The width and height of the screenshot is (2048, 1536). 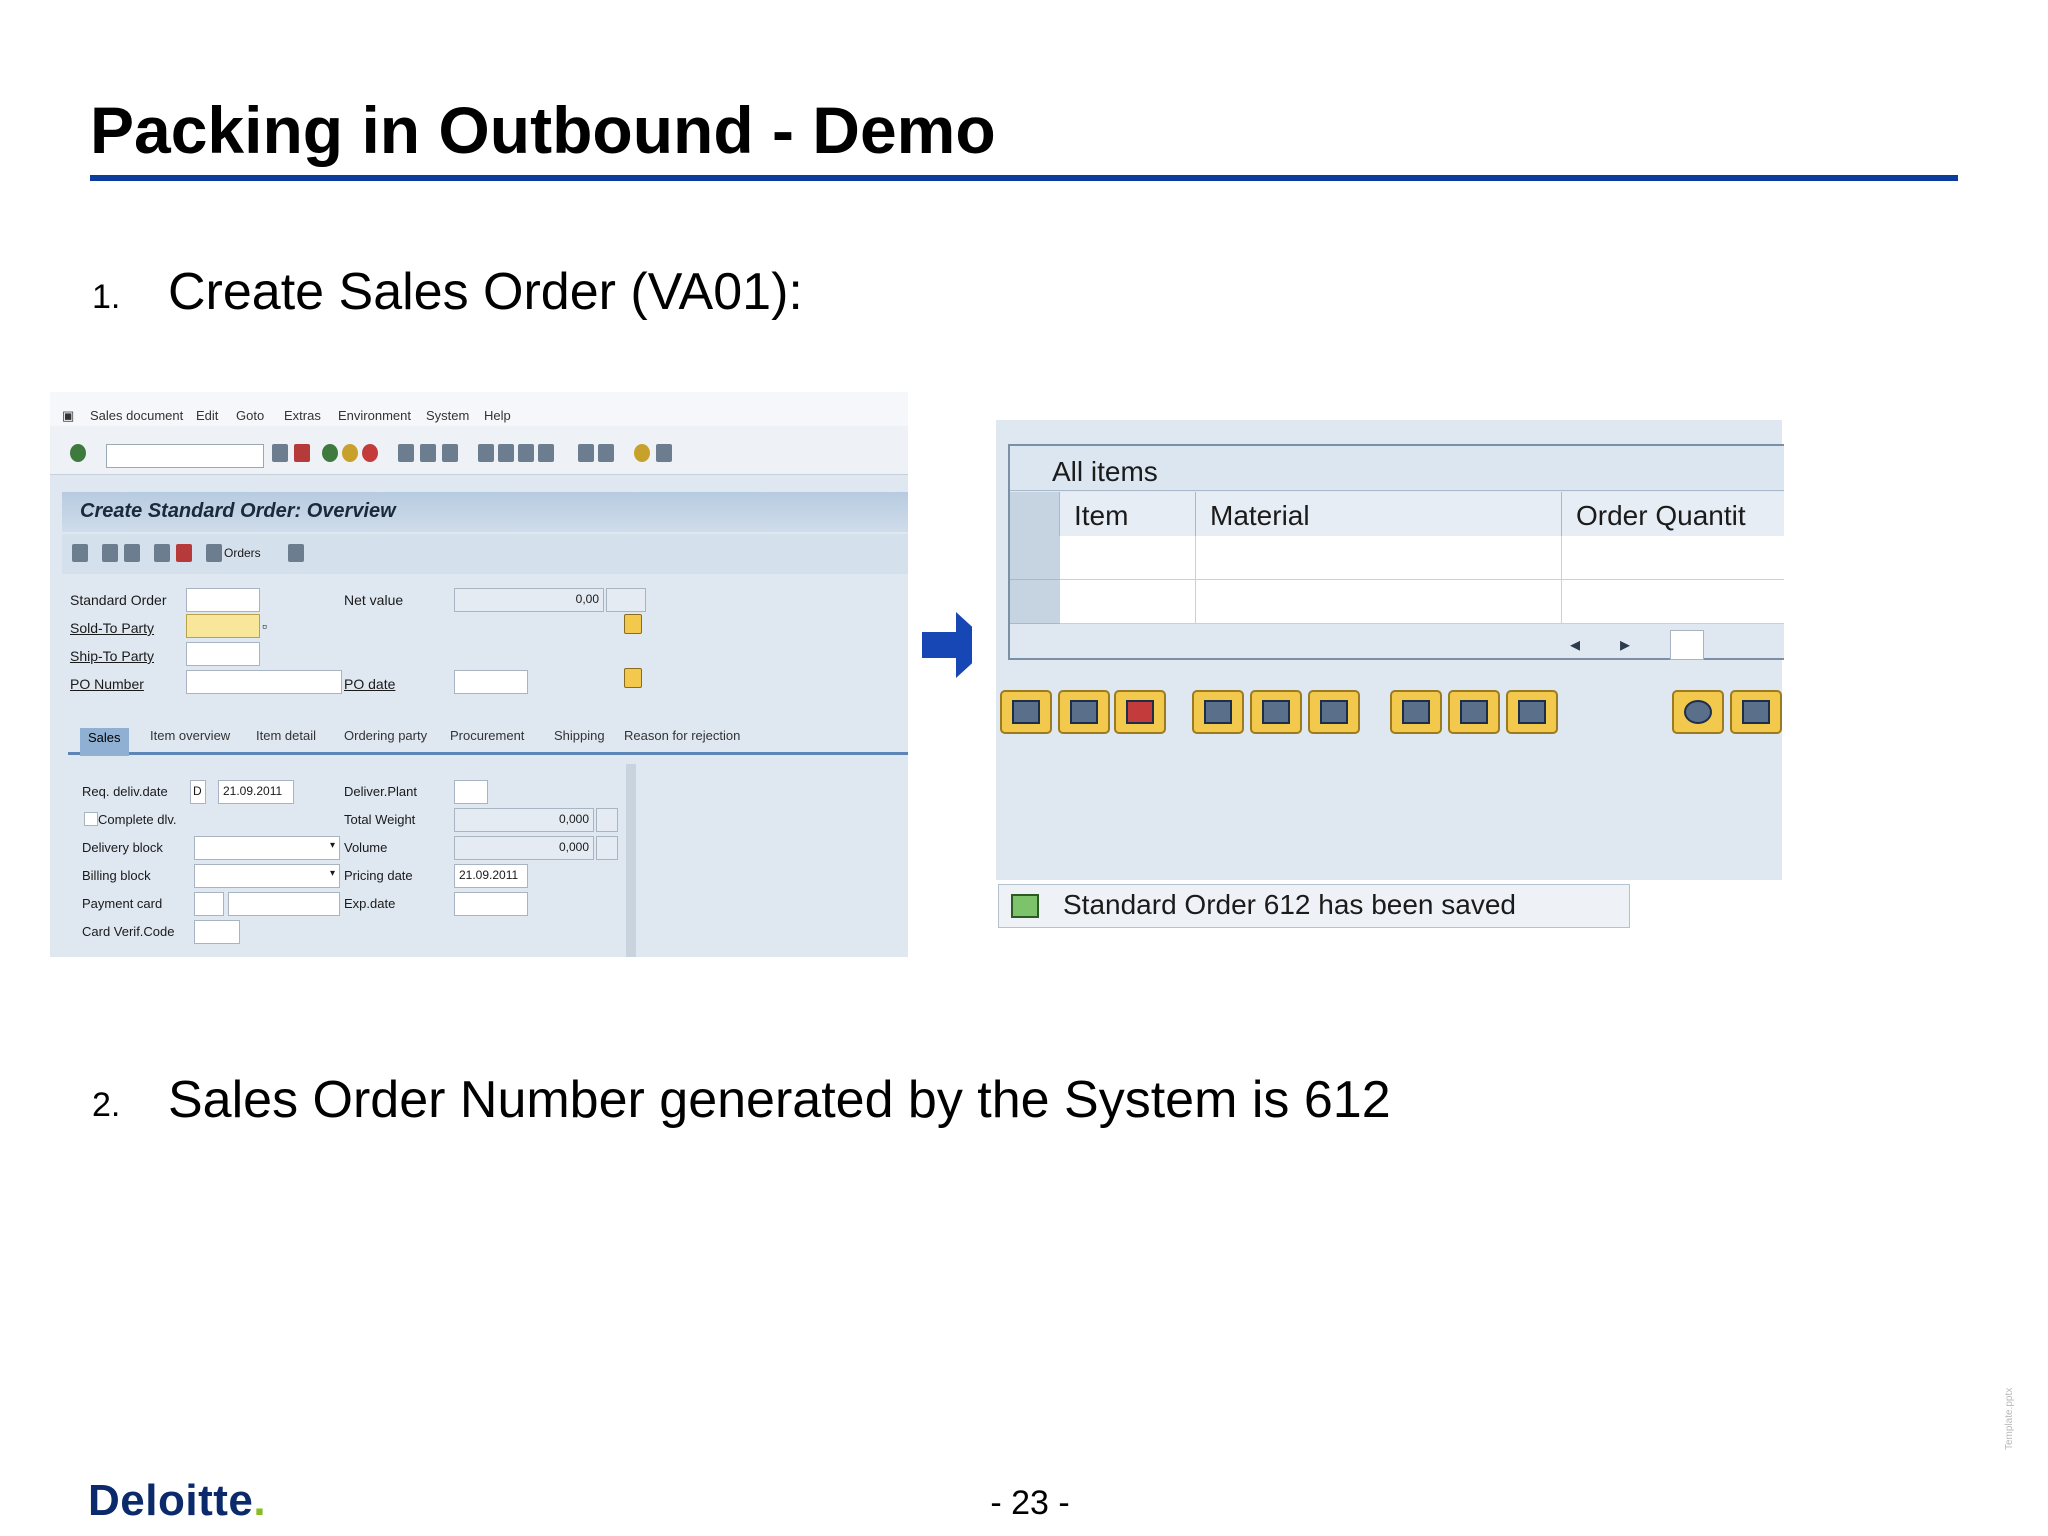 What do you see at coordinates (471, 792) in the screenshot?
I see `deliver-plant-field` at bounding box center [471, 792].